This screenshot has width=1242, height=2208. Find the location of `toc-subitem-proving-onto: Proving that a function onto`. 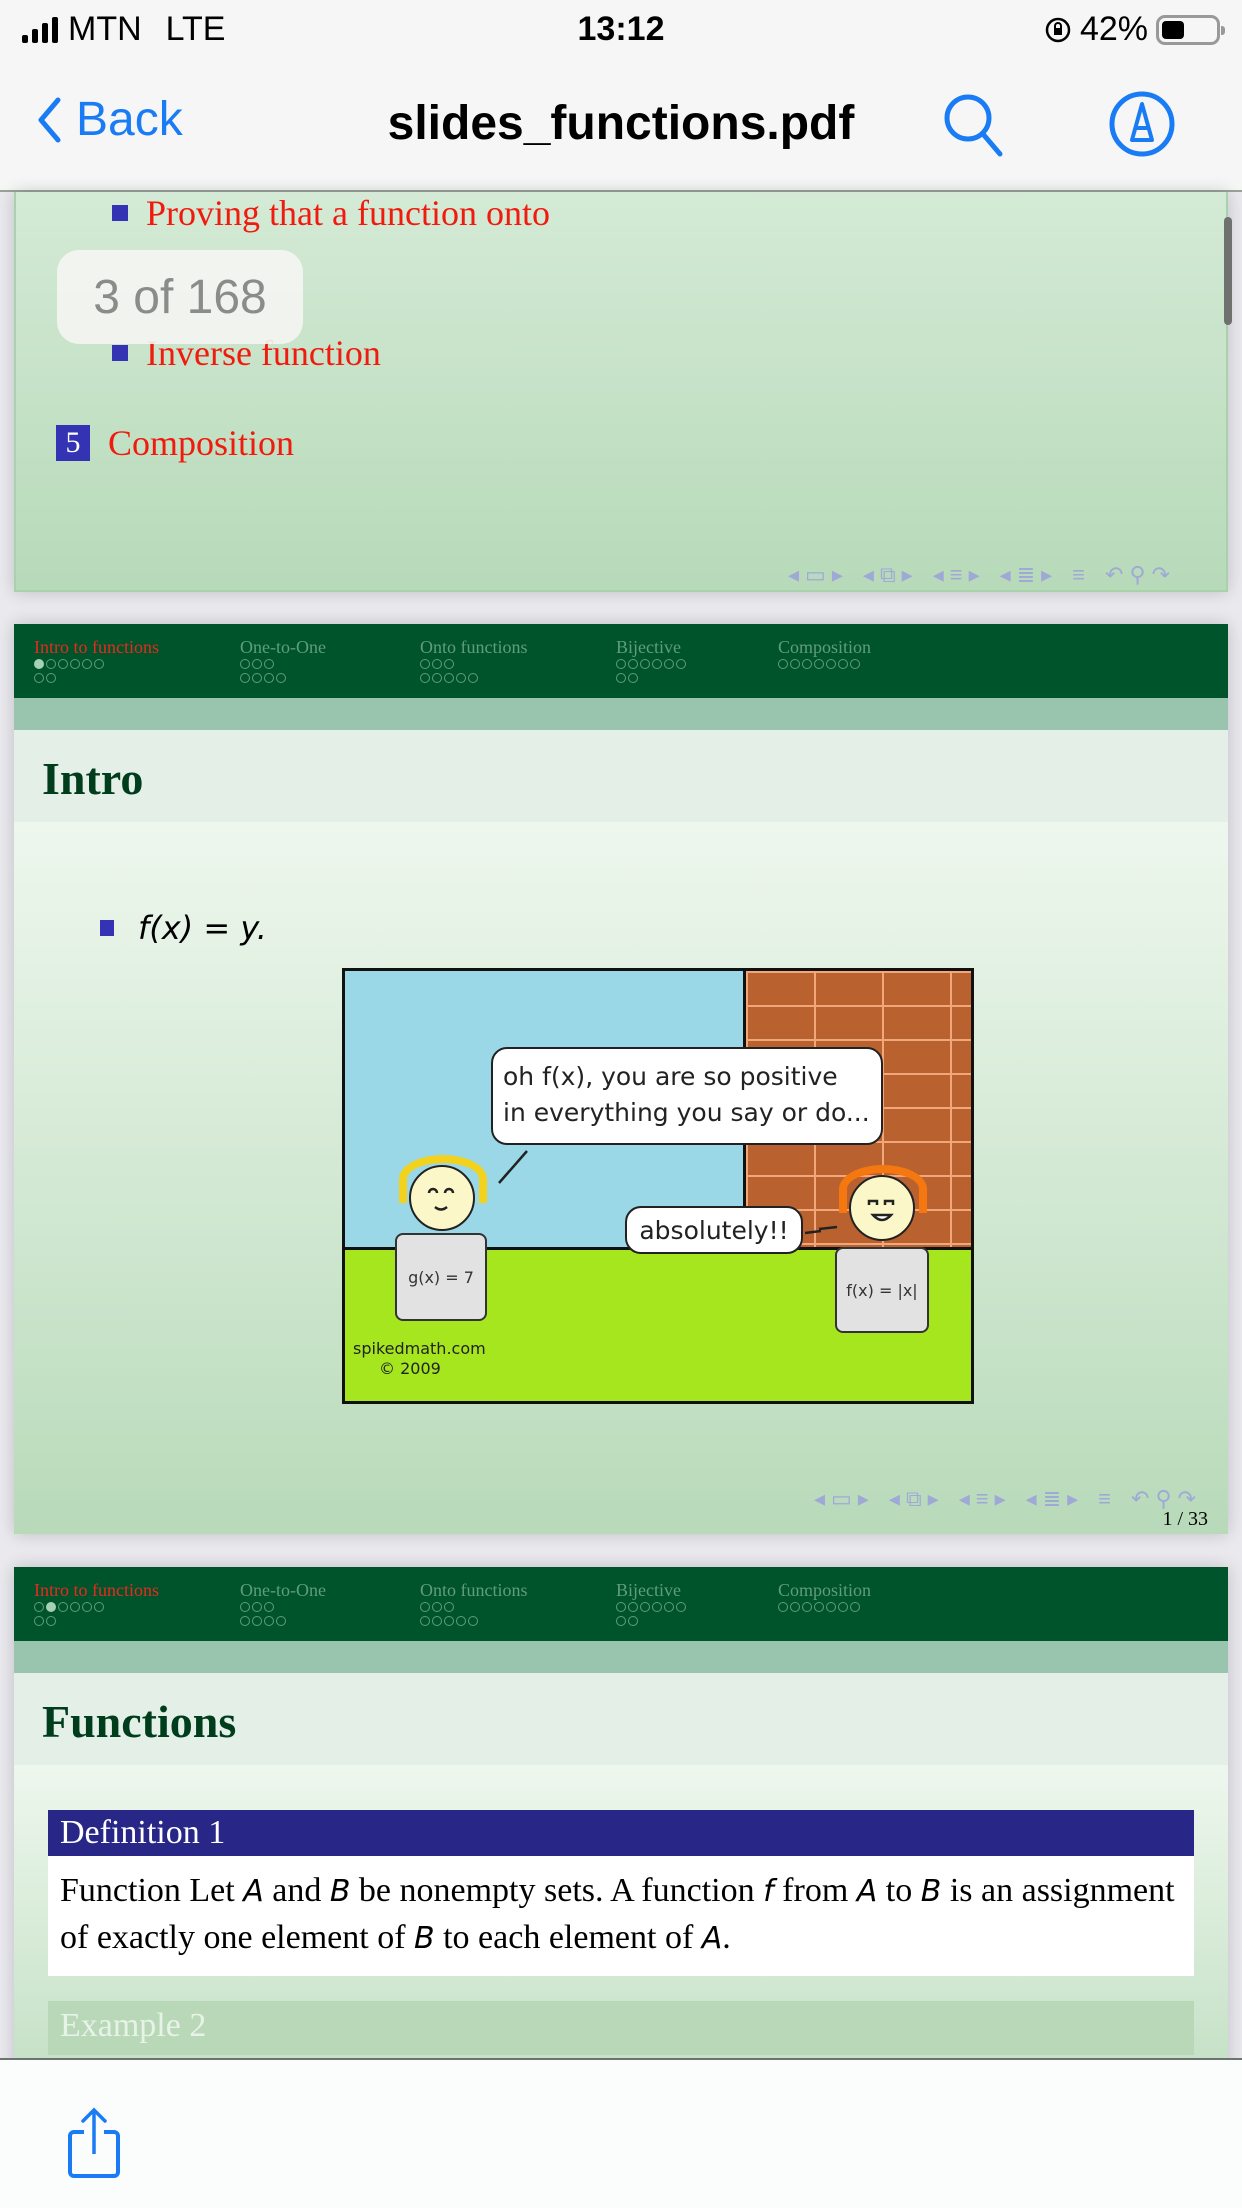

toc-subitem-proving-onto: Proving that a function onto is located at coordinates (331, 213).